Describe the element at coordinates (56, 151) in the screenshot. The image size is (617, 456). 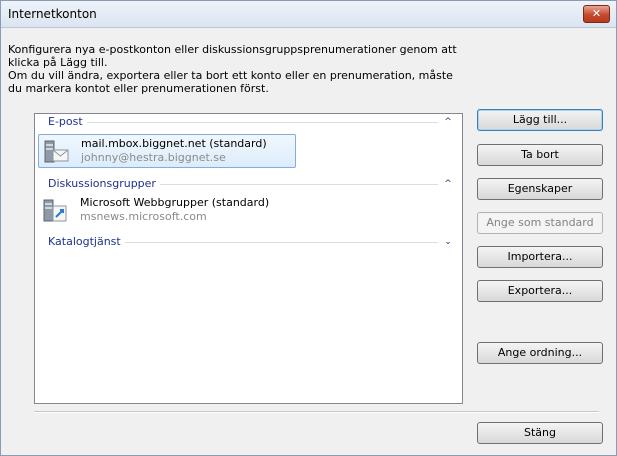
I see `mail-server-icon` at that location.